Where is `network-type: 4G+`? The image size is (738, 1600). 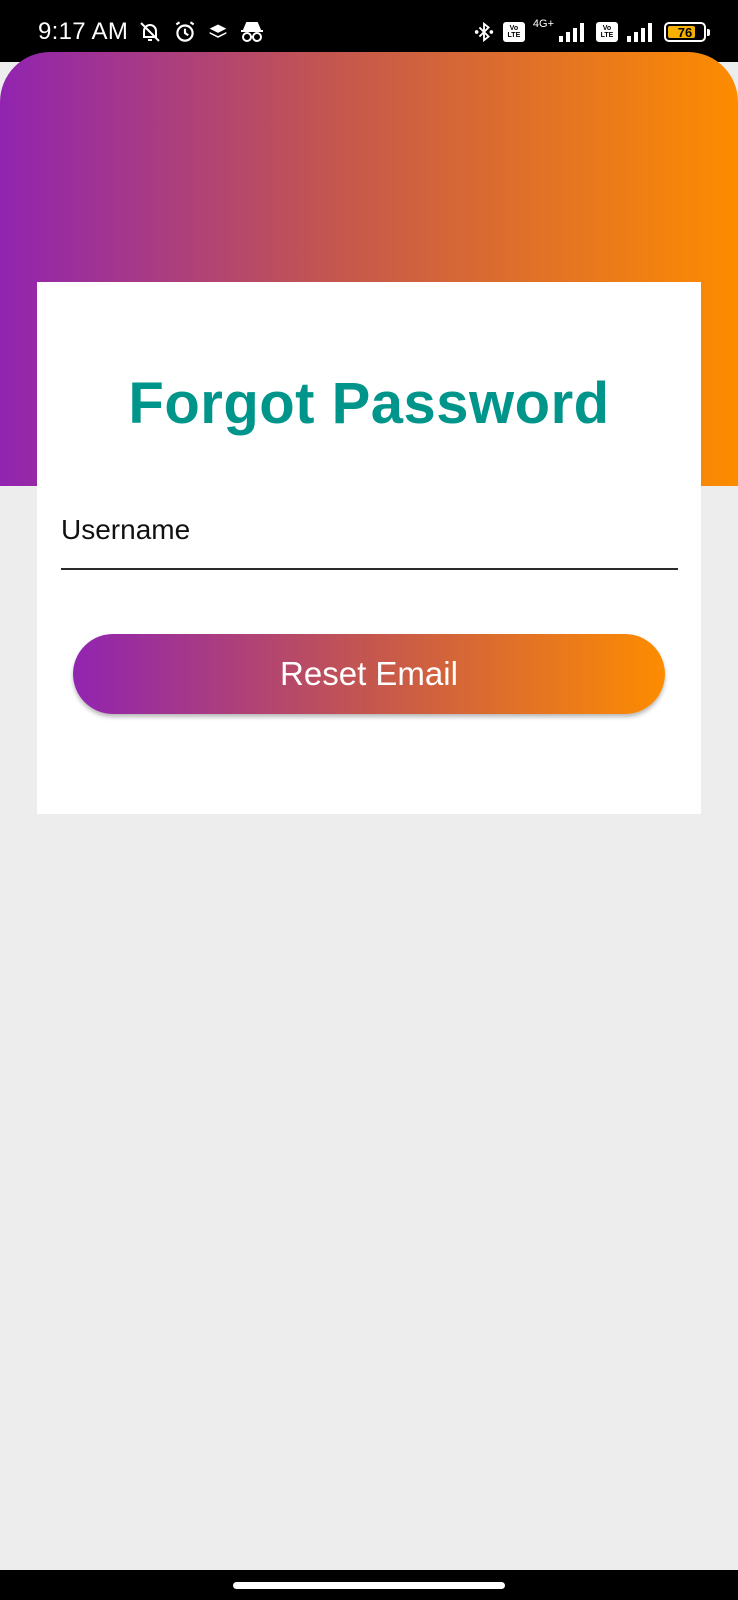 network-type: 4G+ is located at coordinates (543, 24).